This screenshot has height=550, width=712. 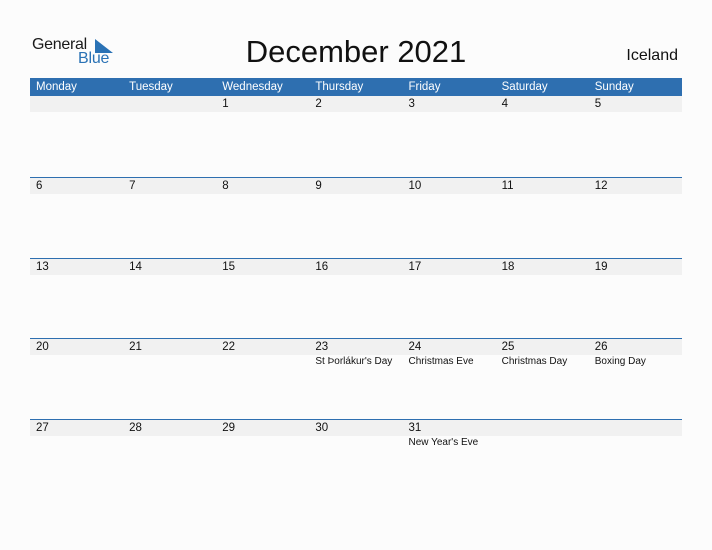 What do you see at coordinates (449, 267) in the screenshot?
I see `day-cell: 17` at bounding box center [449, 267].